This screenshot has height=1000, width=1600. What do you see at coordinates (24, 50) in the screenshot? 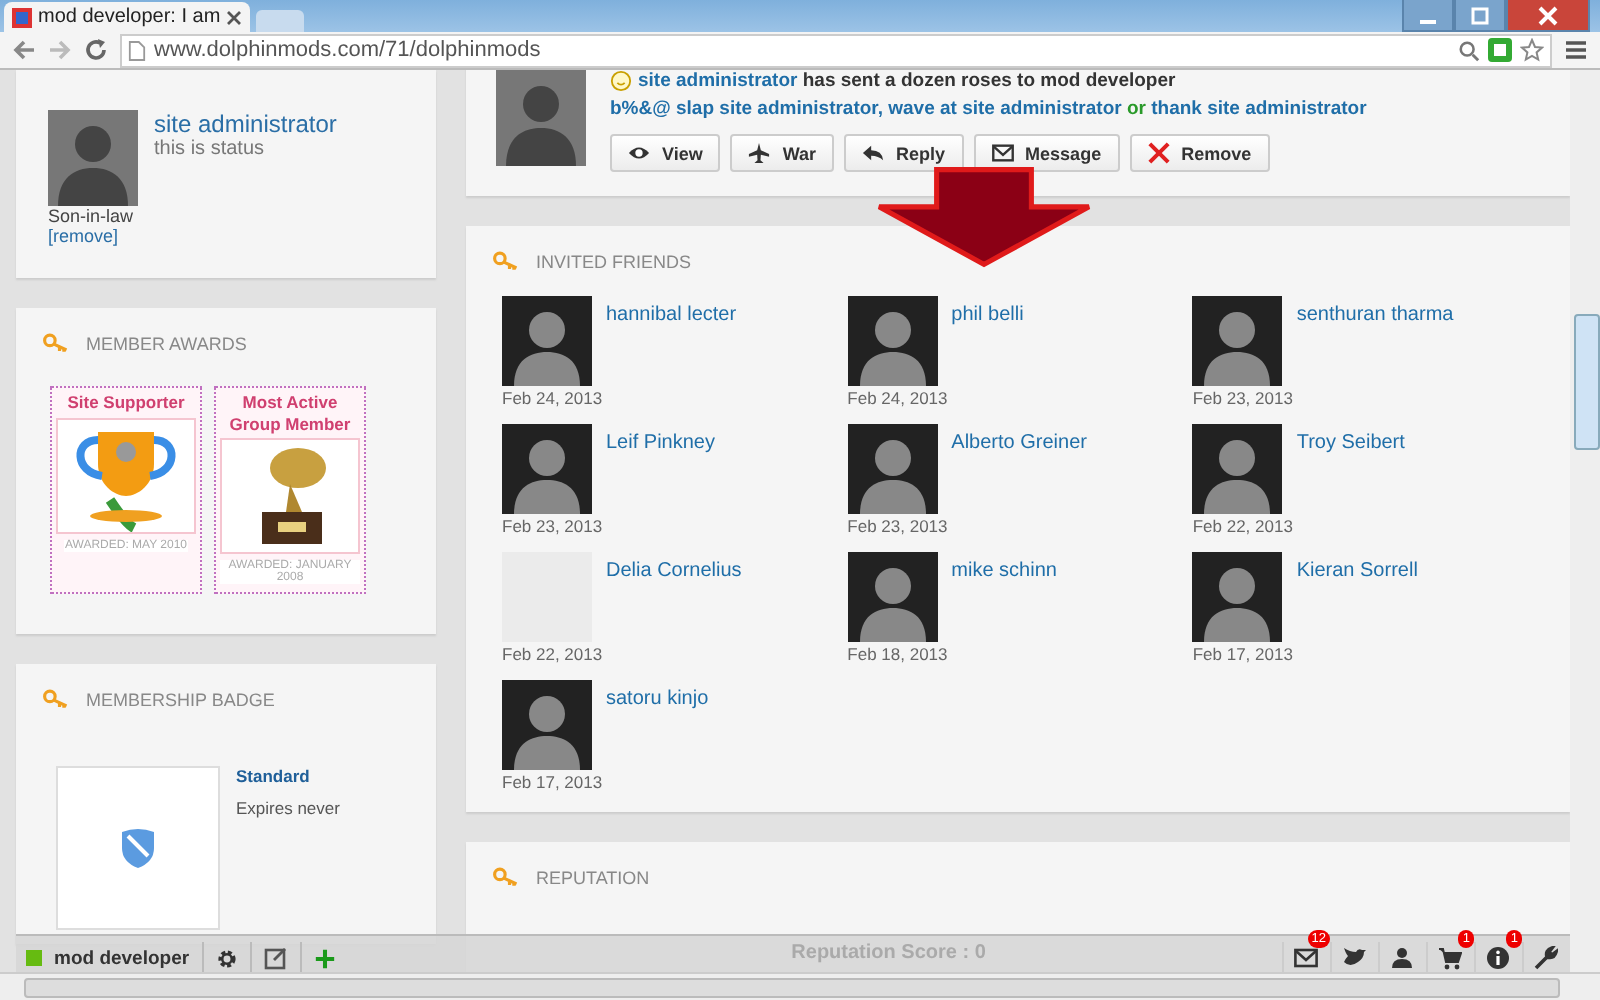
I see `back-icon` at bounding box center [24, 50].